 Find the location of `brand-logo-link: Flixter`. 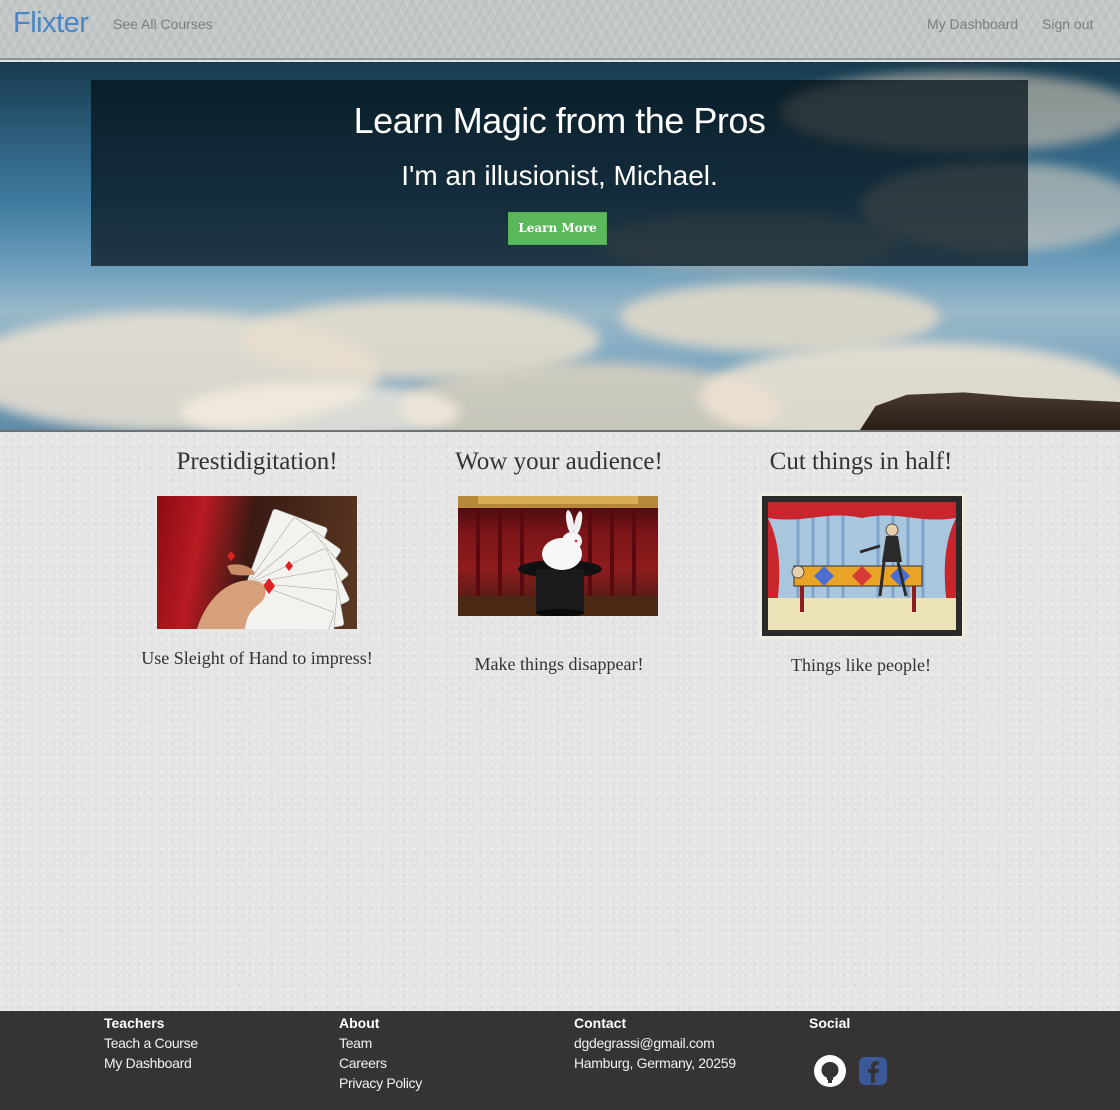

brand-logo-link: Flixter is located at coordinates (51, 23).